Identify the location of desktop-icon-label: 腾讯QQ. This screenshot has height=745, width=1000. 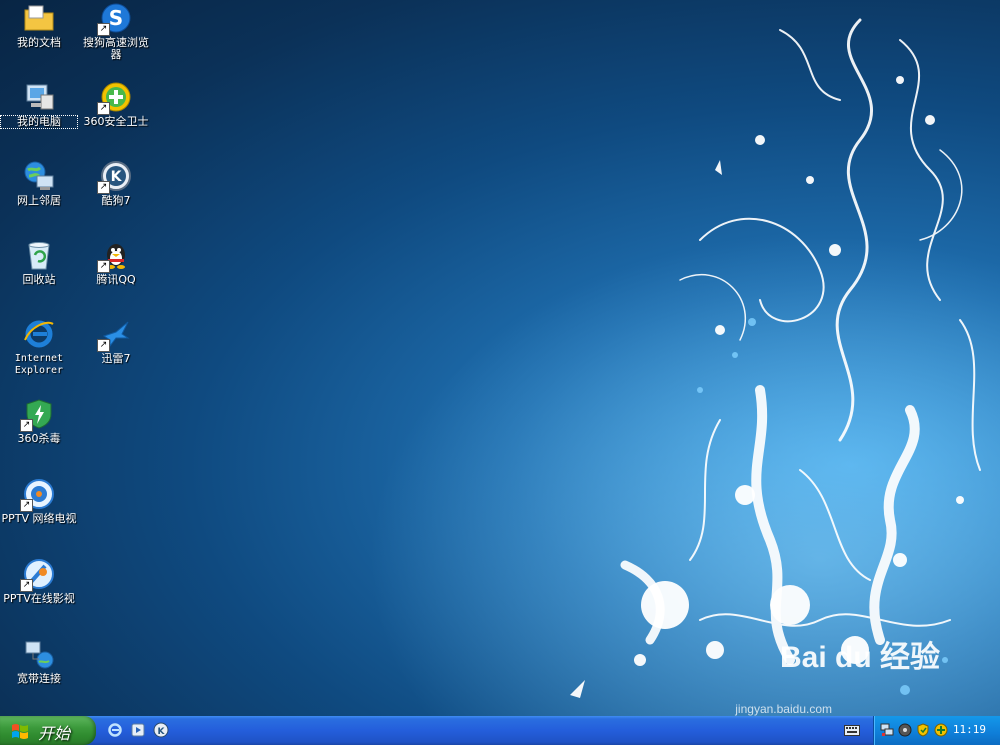
(116, 279).